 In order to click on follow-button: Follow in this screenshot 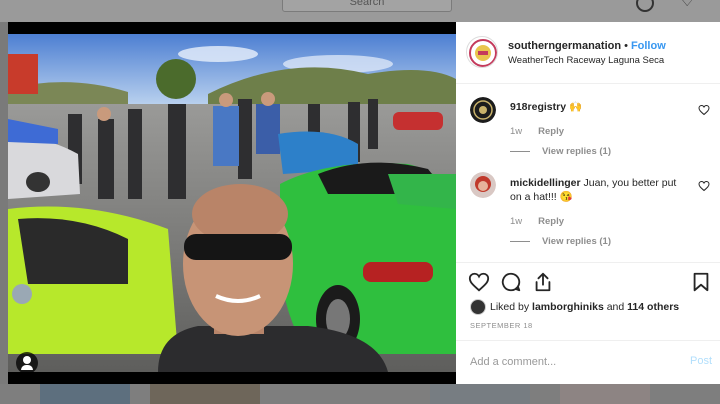, I will do `click(648, 46)`.